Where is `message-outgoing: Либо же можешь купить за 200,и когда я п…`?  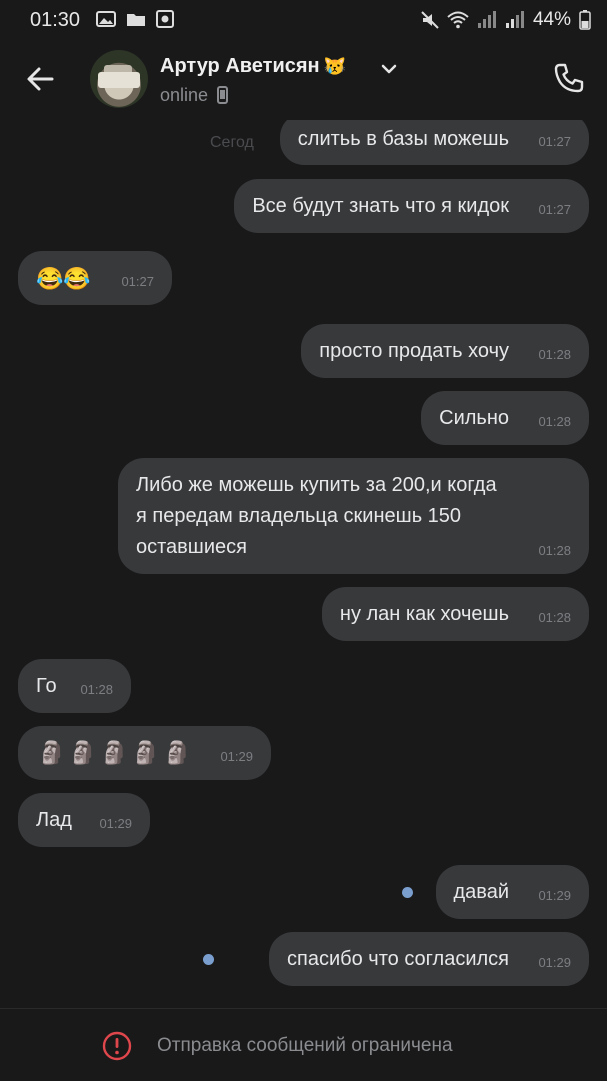
message-outgoing: Либо же можешь купить за 200,и когда я п… is located at coordinates (353, 516).